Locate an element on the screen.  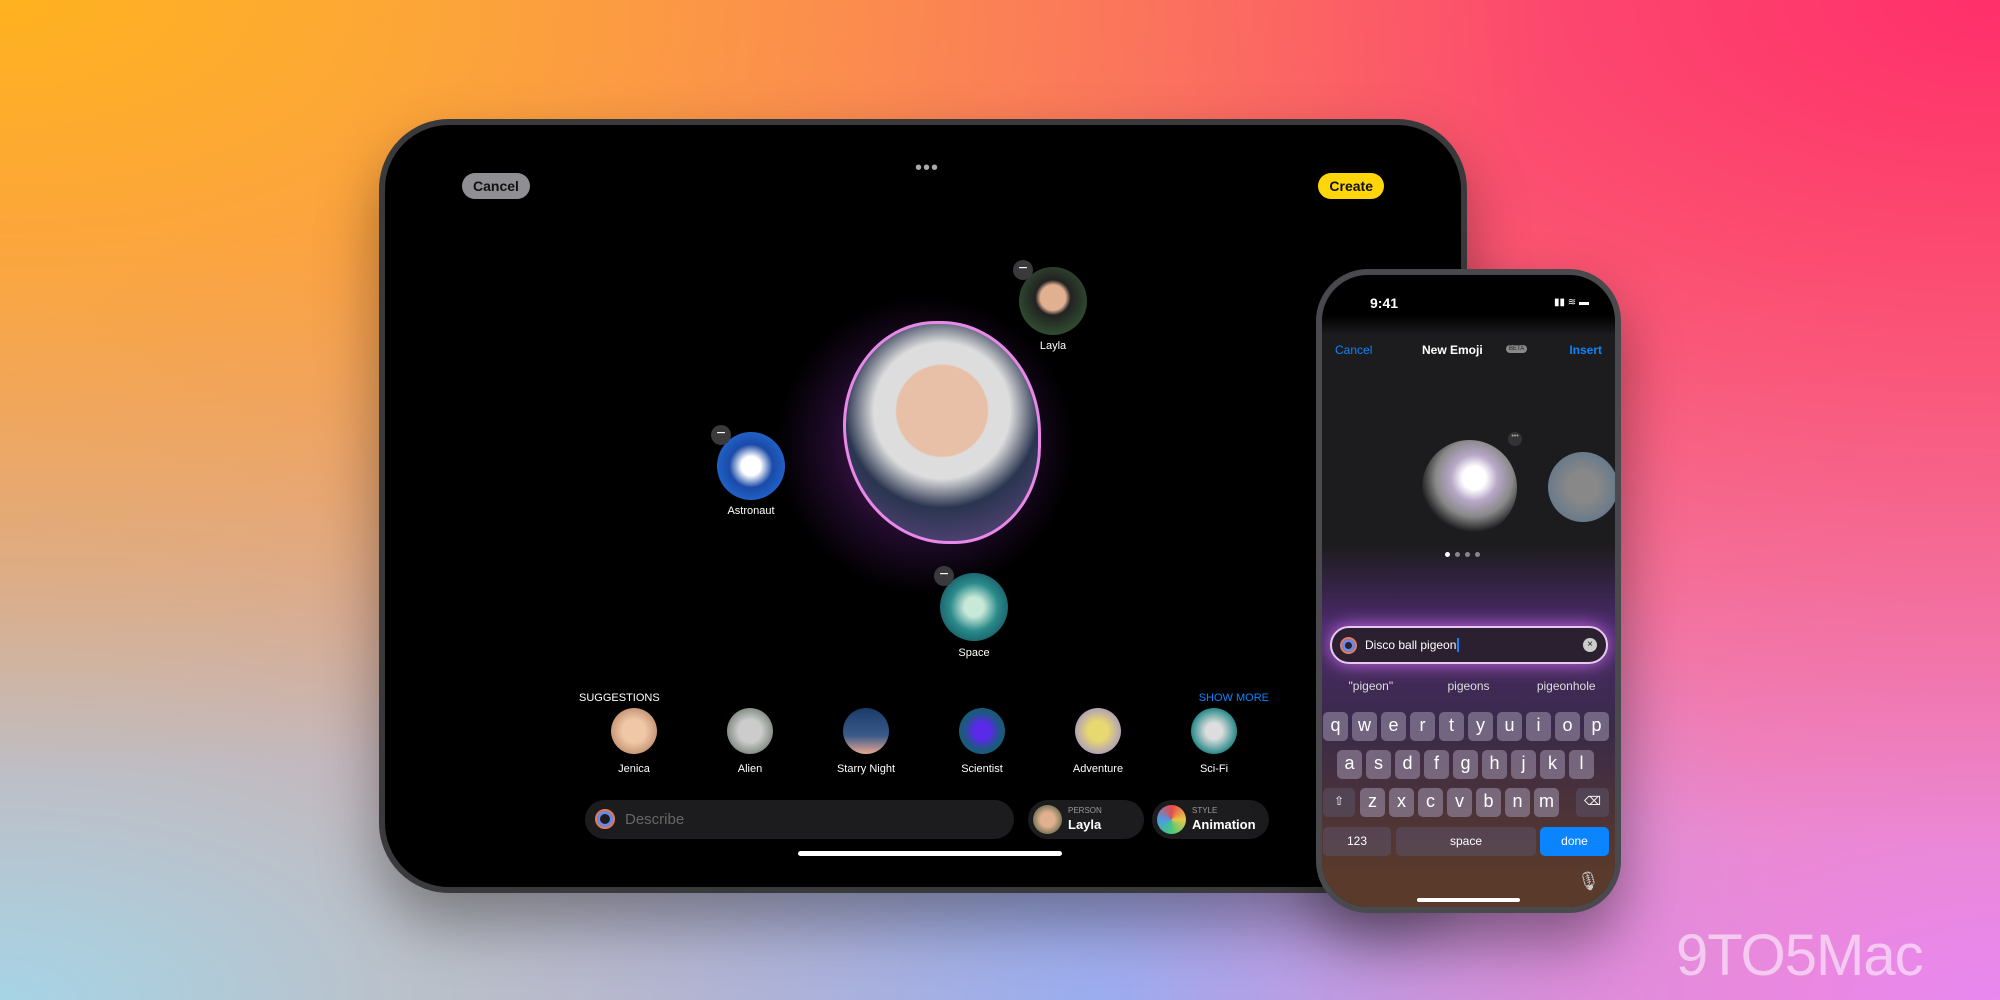
key-b: b is located at coordinates (1488, 802).